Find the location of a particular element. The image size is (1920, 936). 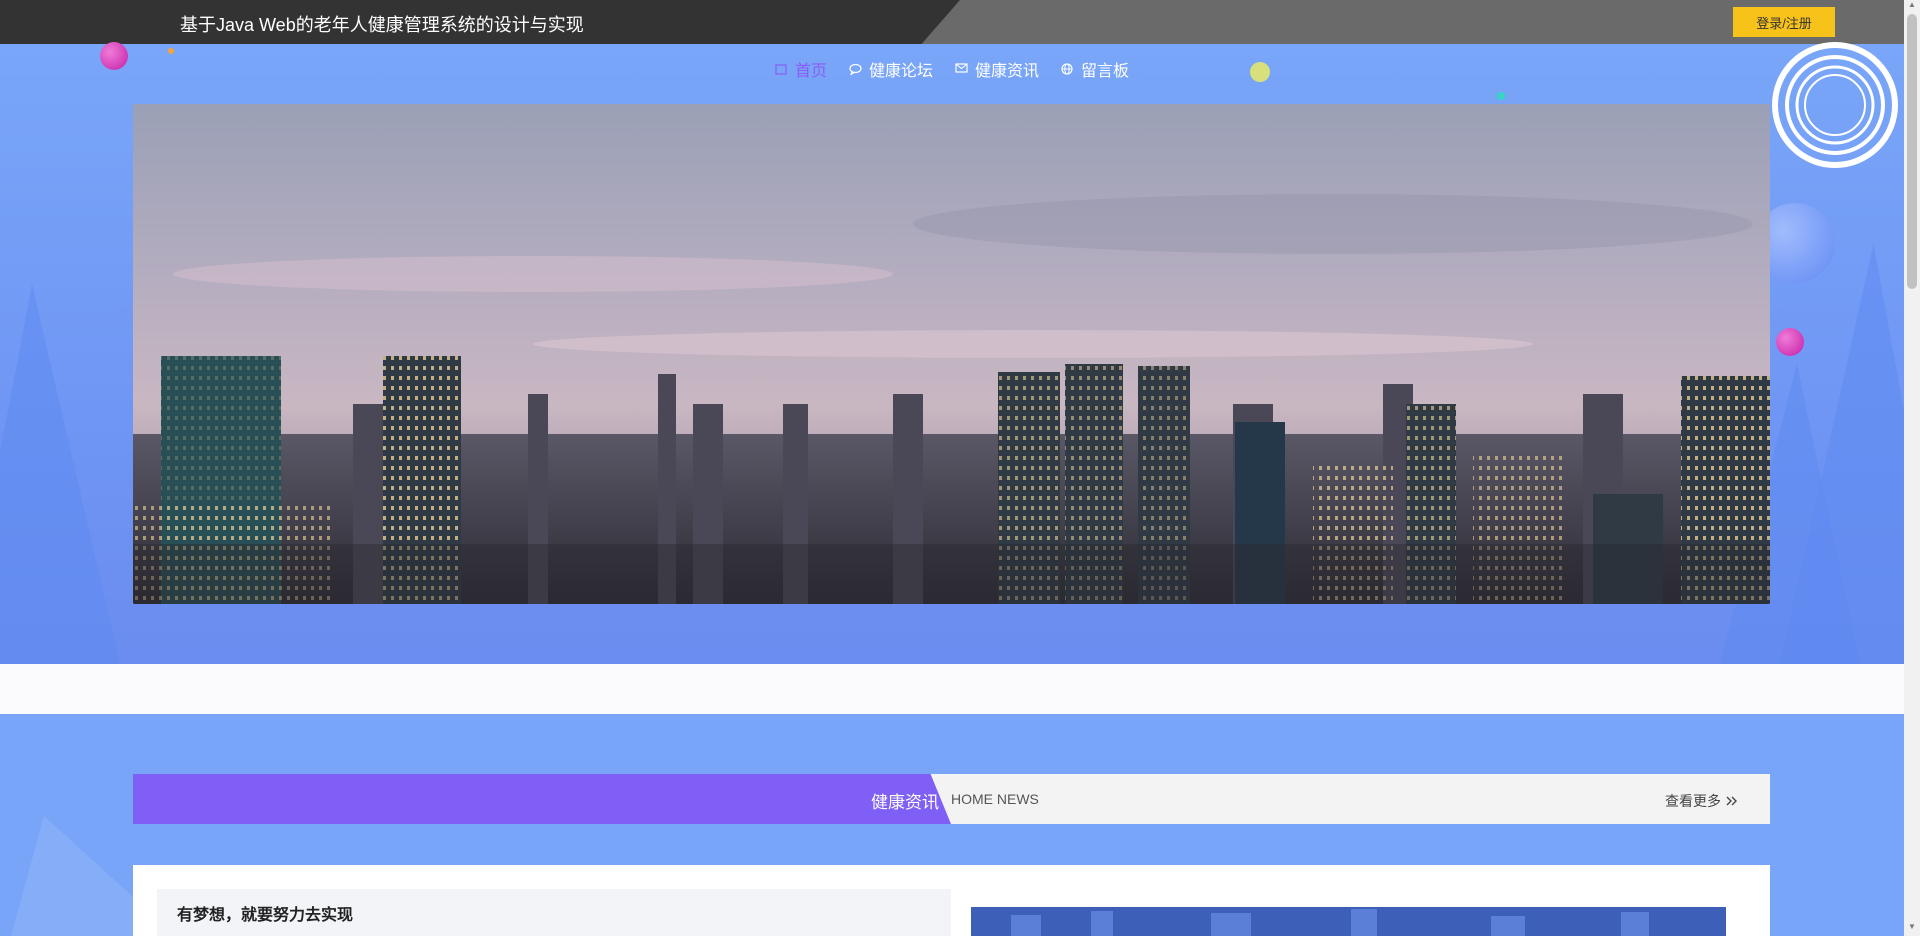

news-card-image is located at coordinates (1348, 921).